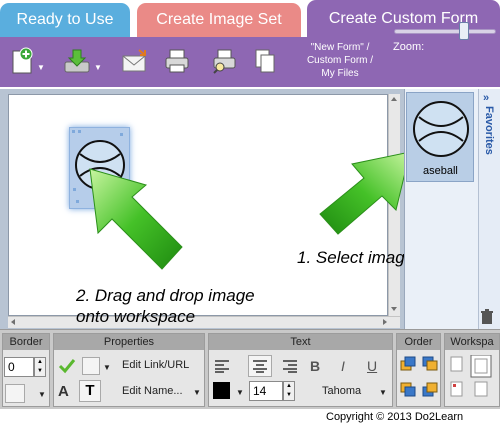 The height and width of the screenshot is (429, 500). What do you see at coordinates (219, 20) in the screenshot?
I see `tab-create-image-set: Create Image Set` at bounding box center [219, 20].